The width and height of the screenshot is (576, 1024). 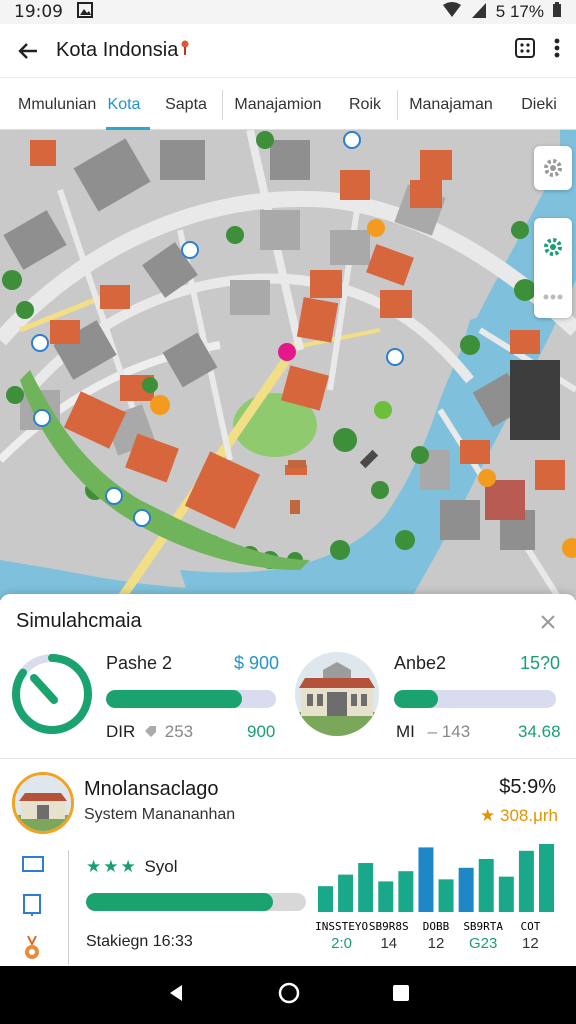 I want to click on right-sub-muted: – 143, so click(x=449, y=731).